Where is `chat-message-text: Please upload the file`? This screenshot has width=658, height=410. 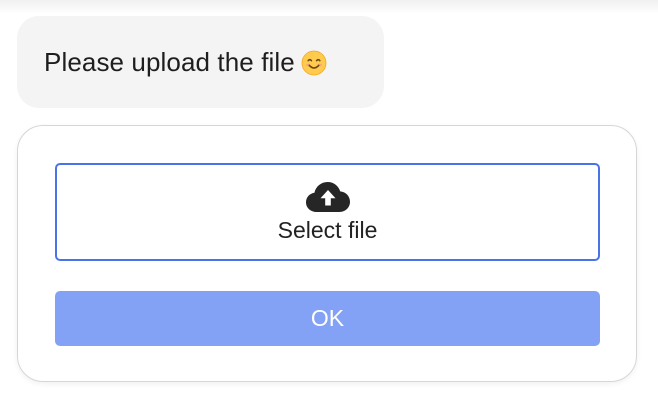 chat-message-text: Please upload the file is located at coordinates (185, 62).